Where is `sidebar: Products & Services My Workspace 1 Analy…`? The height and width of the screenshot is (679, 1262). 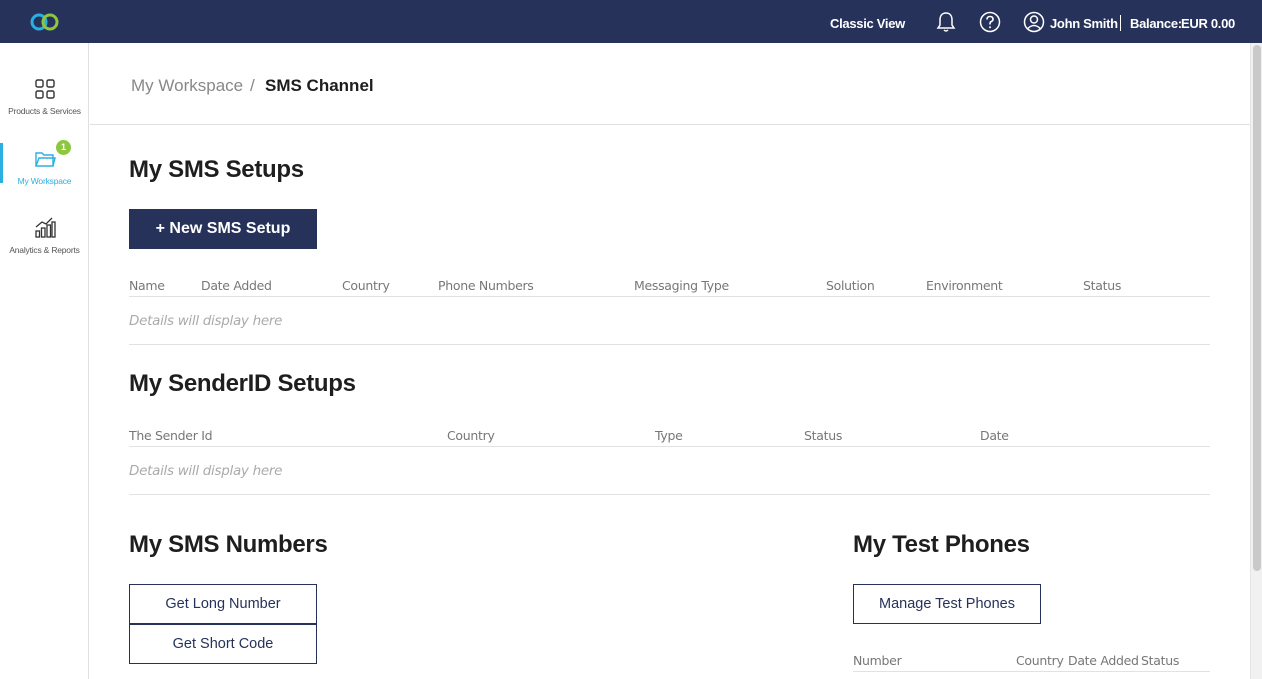
sidebar: Products & Services My Workspace 1 Analy… is located at coordinates (44, 361).